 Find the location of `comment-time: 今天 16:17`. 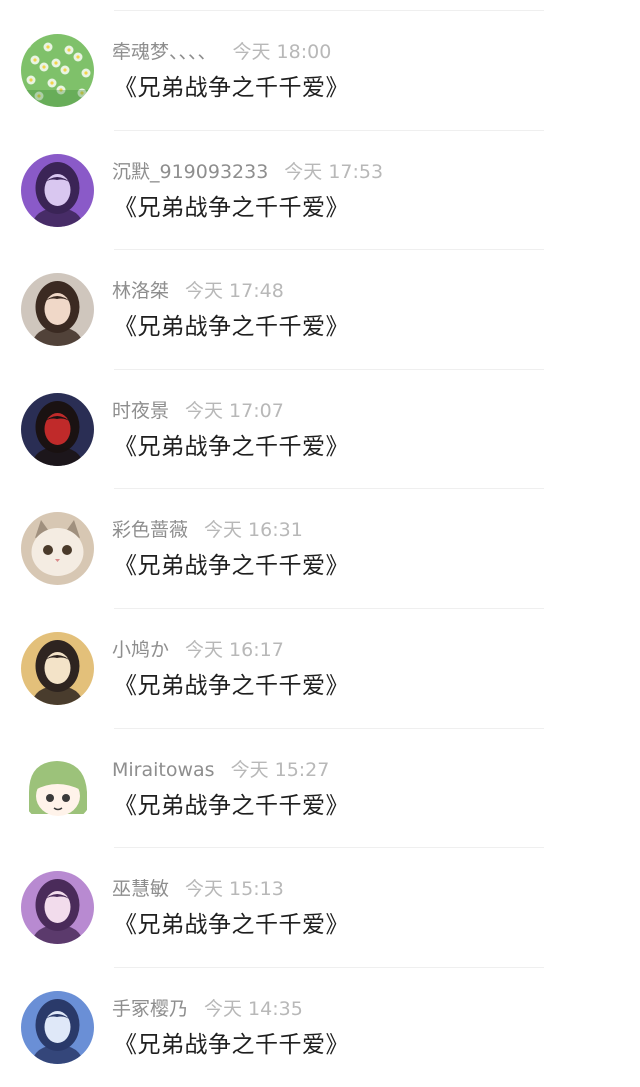

comment-time: 今天 16:17 is located at coordinates (234, 649).